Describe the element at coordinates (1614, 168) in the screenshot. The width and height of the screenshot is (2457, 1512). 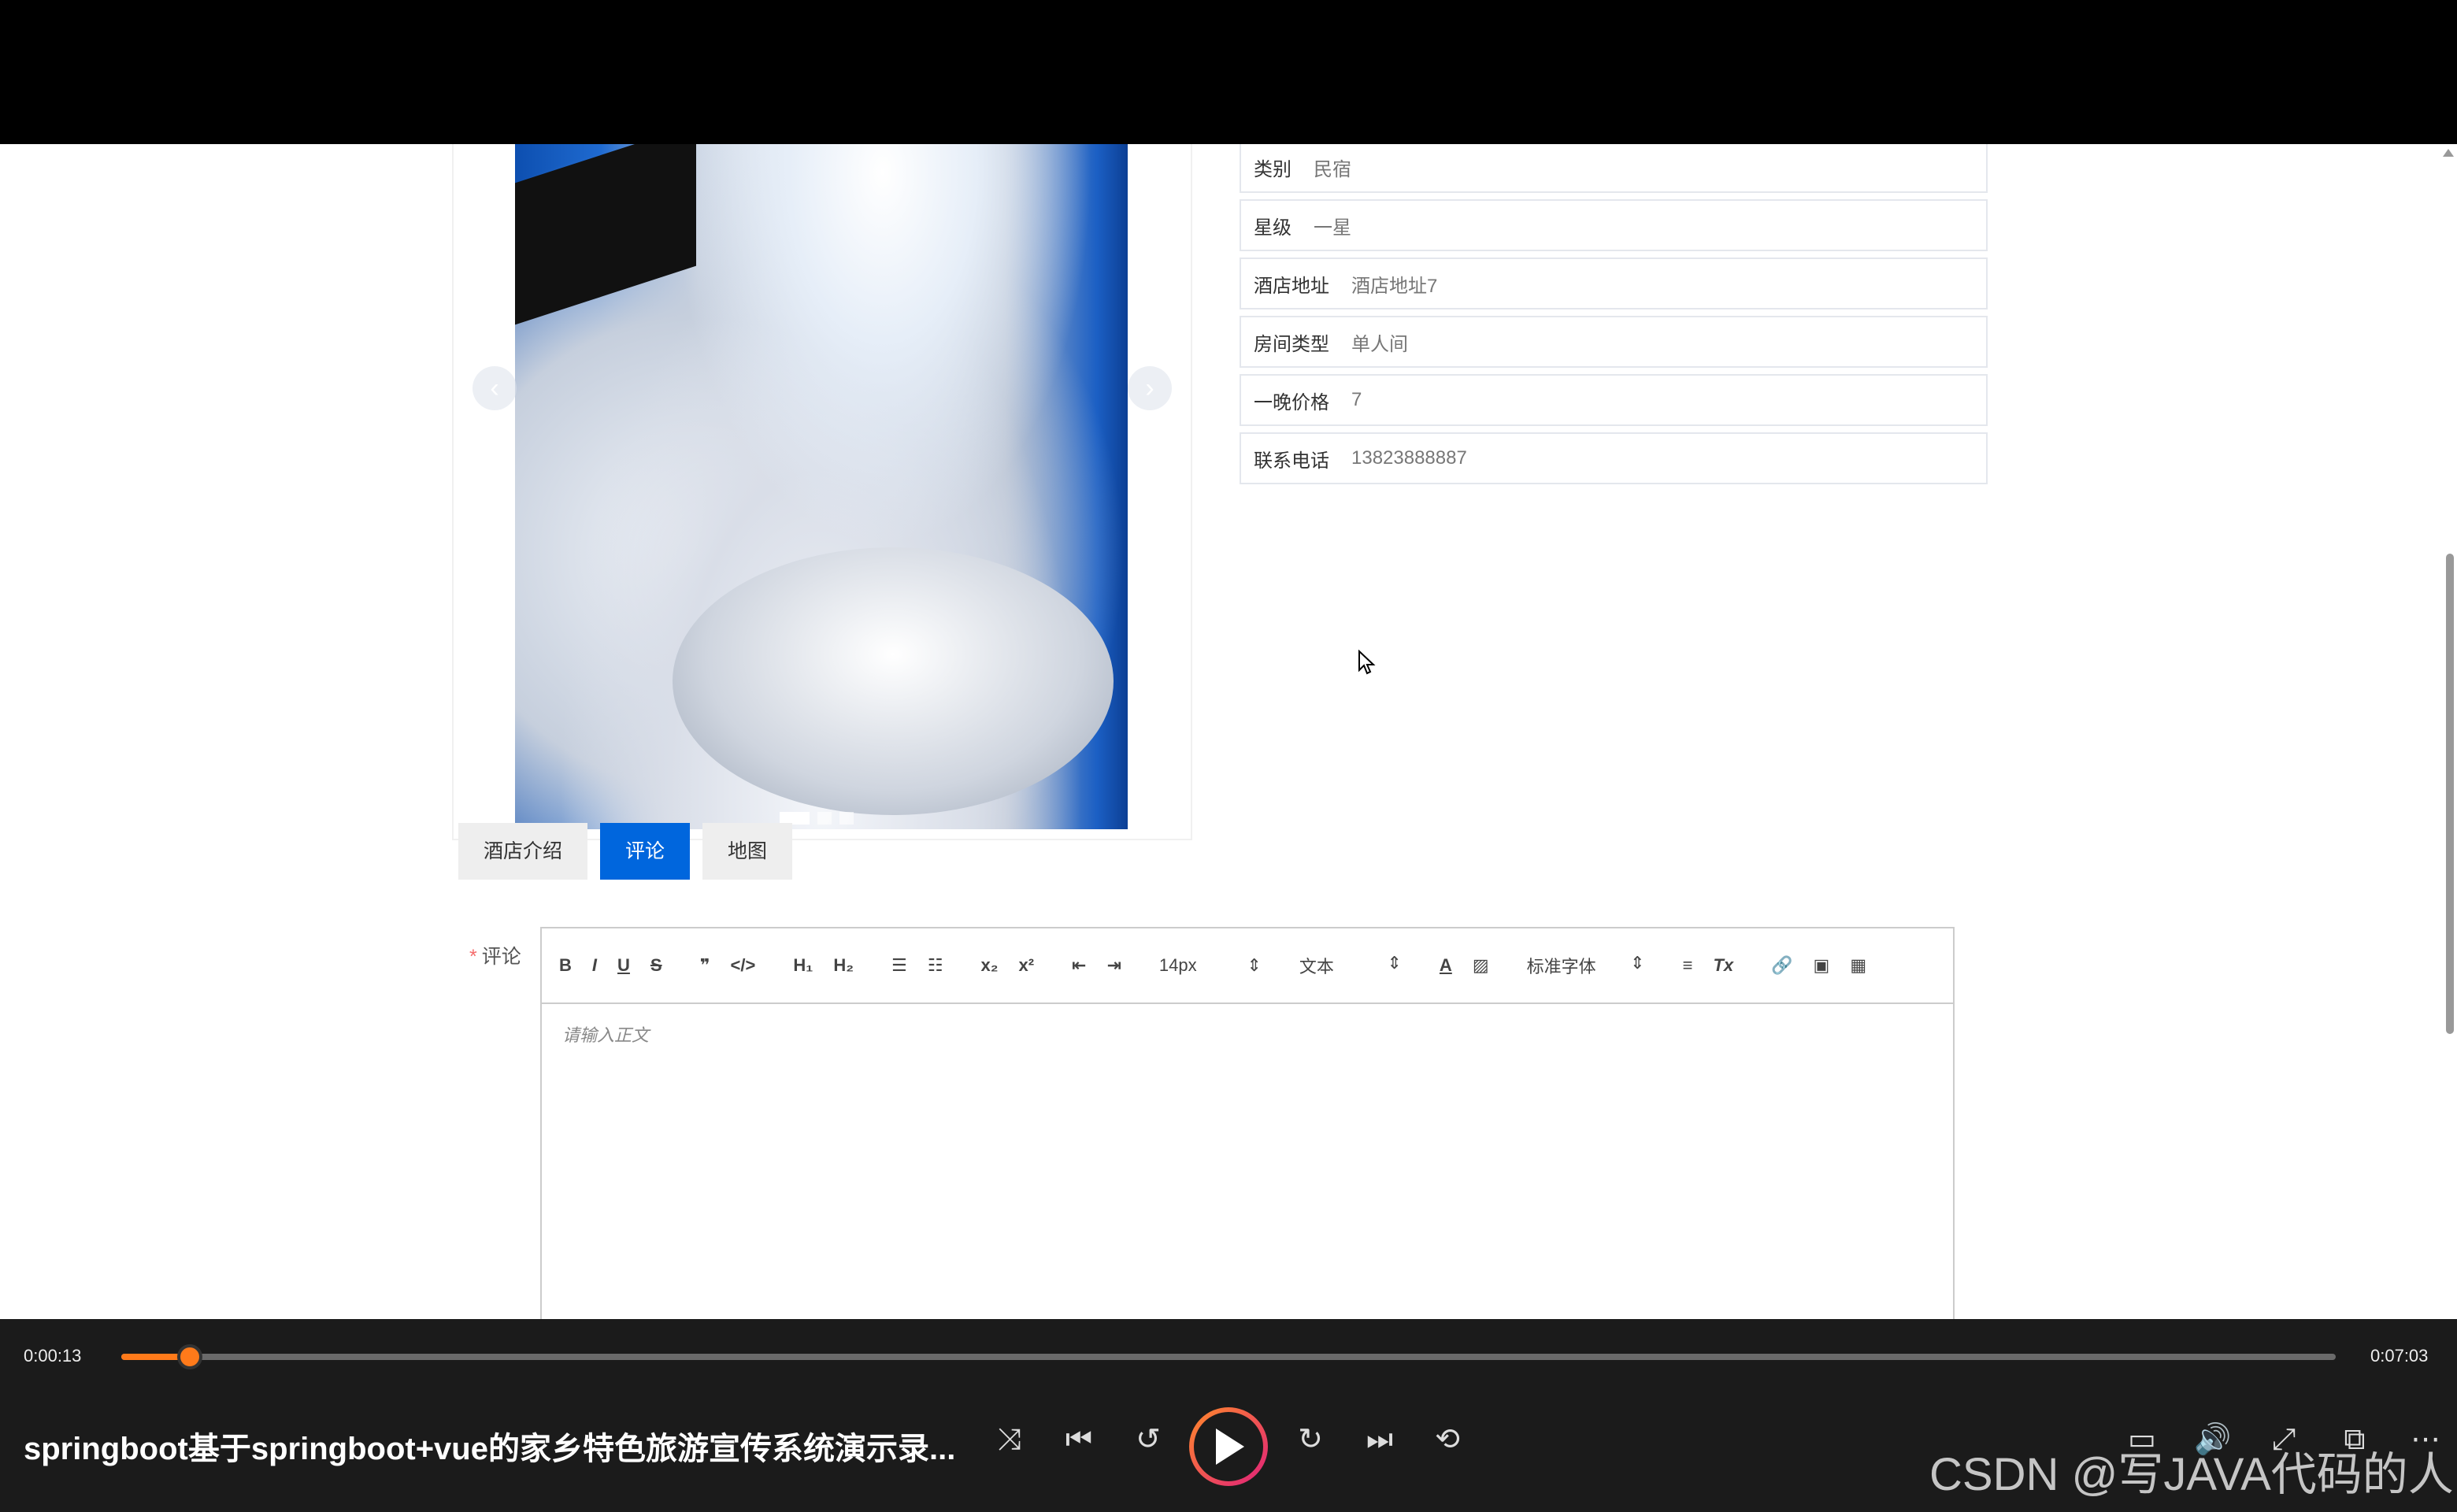
I see `info-row-category: 类别 民宿` at that location.